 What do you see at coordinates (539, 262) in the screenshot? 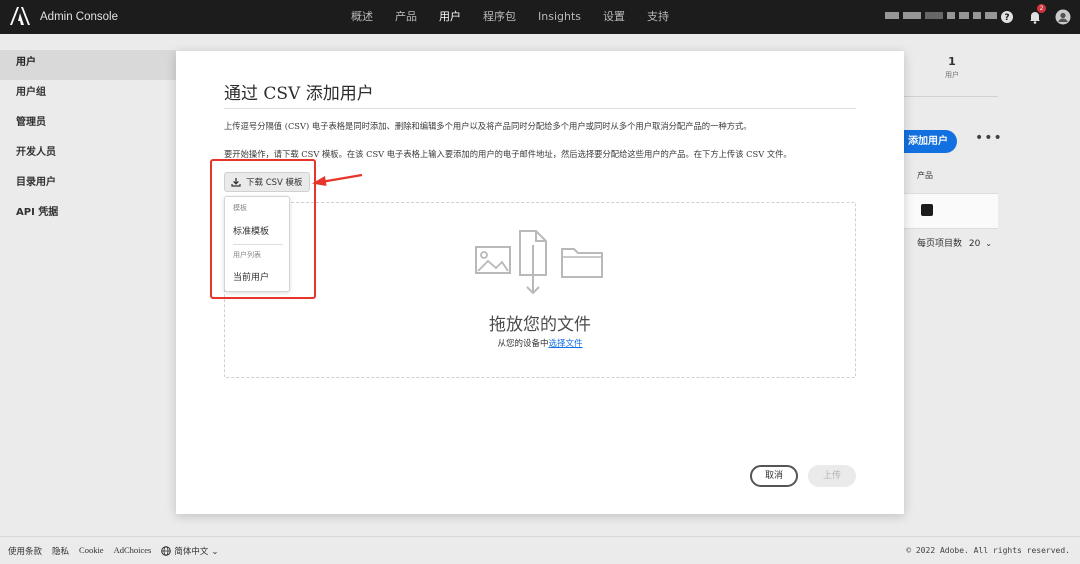
I see `file-upload-illustration-icon` at bounding box center [539, 262].